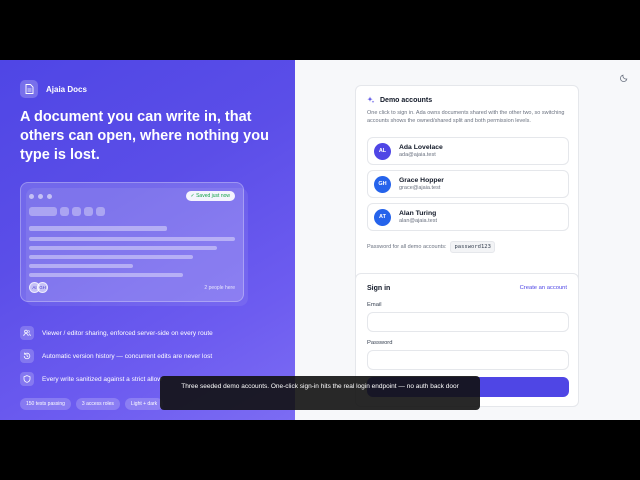 Image resolution: width=640 pixels, height=480 pixels. What do you see at coordinates (407, 247) in the screenshot?
I see `demo-password-label: Password for all demo accounts:` at bounding box center [407, 247].